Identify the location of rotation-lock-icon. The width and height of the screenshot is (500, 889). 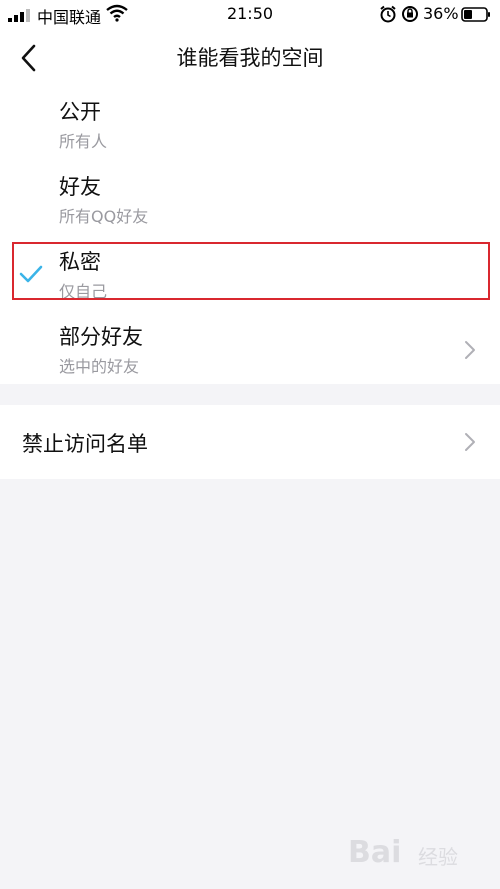
(410, 14).